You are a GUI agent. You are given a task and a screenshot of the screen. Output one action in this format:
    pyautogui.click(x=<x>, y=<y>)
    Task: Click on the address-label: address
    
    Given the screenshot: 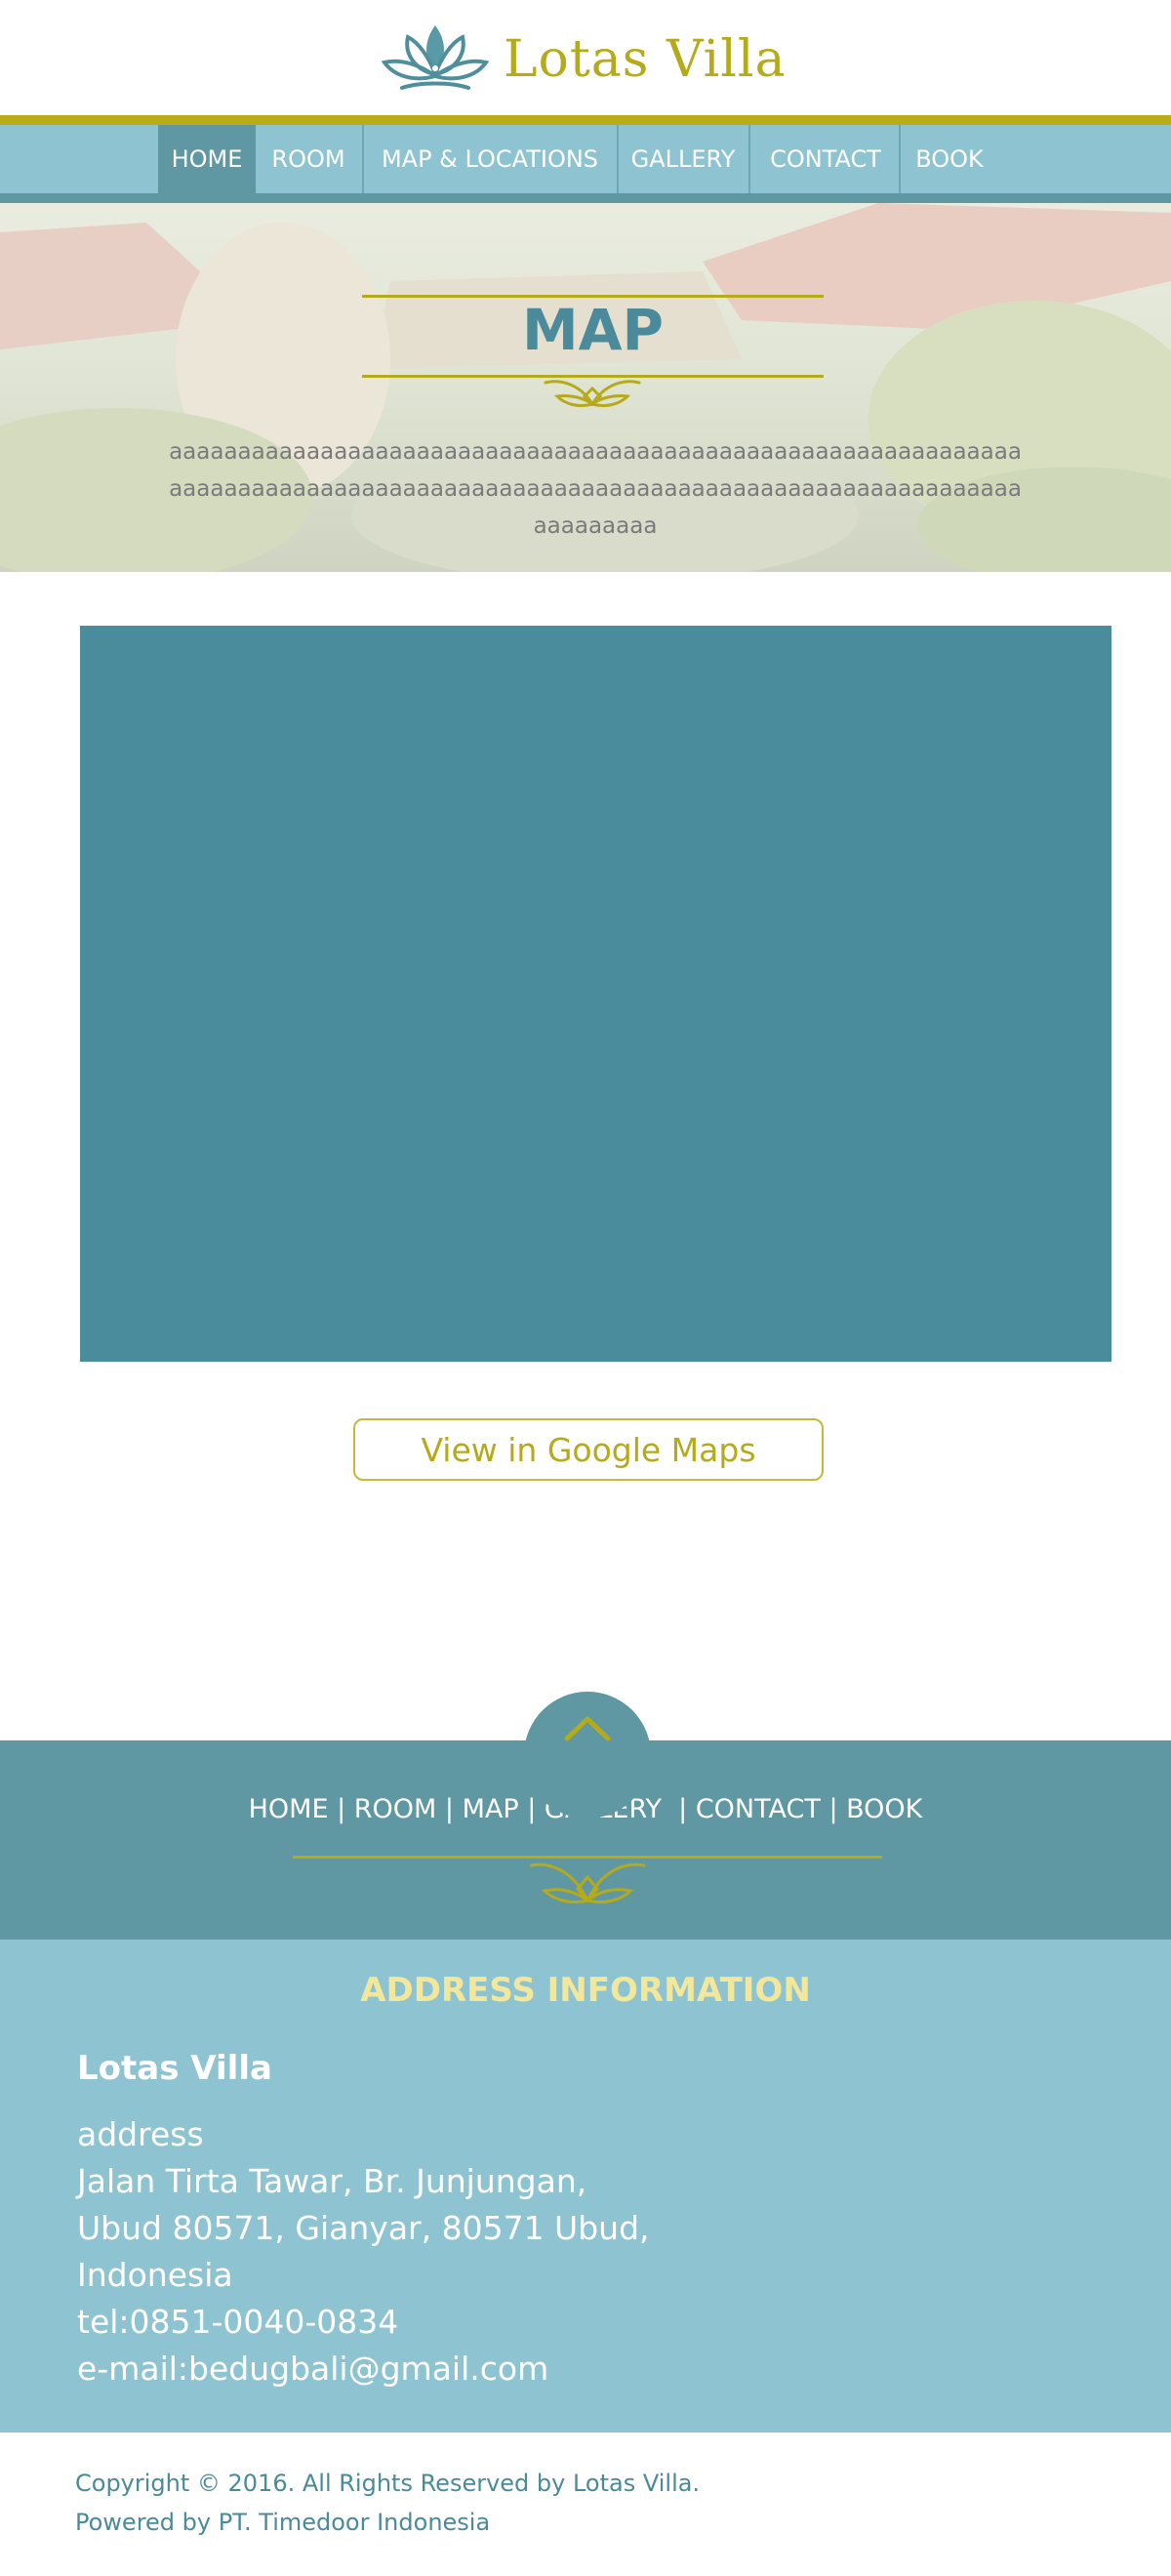 What is the action you would take?
    pyautogui.click(x=140, y=2134)
    